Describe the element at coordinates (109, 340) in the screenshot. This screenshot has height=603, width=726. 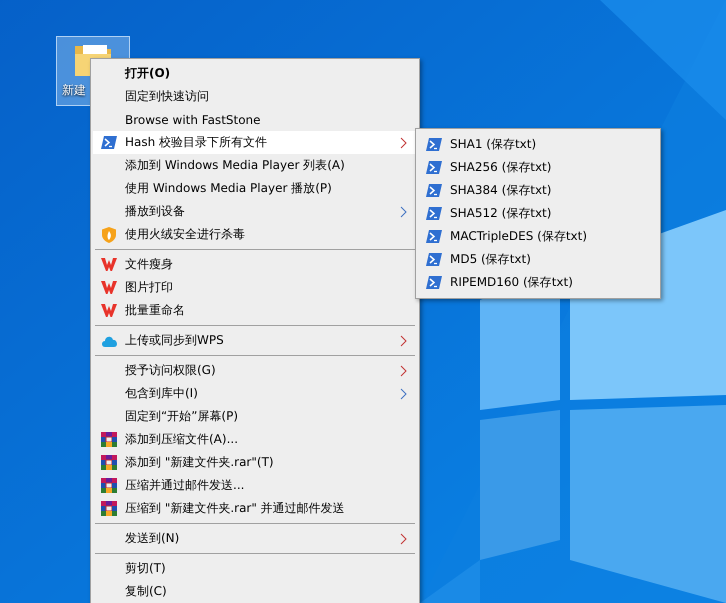
I see `cloud-icon` at that location.